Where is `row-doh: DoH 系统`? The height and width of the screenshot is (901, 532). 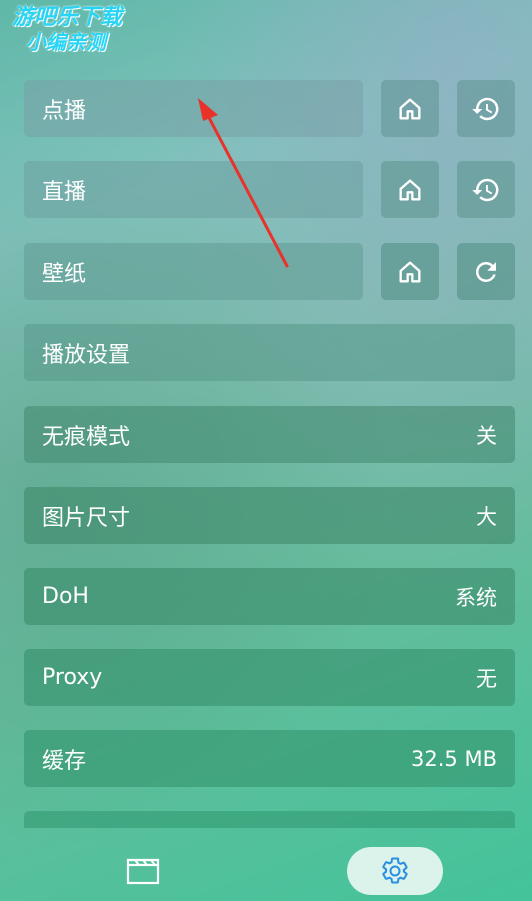
row-doh: DoH 系统 is located at coordinates (269, 596).